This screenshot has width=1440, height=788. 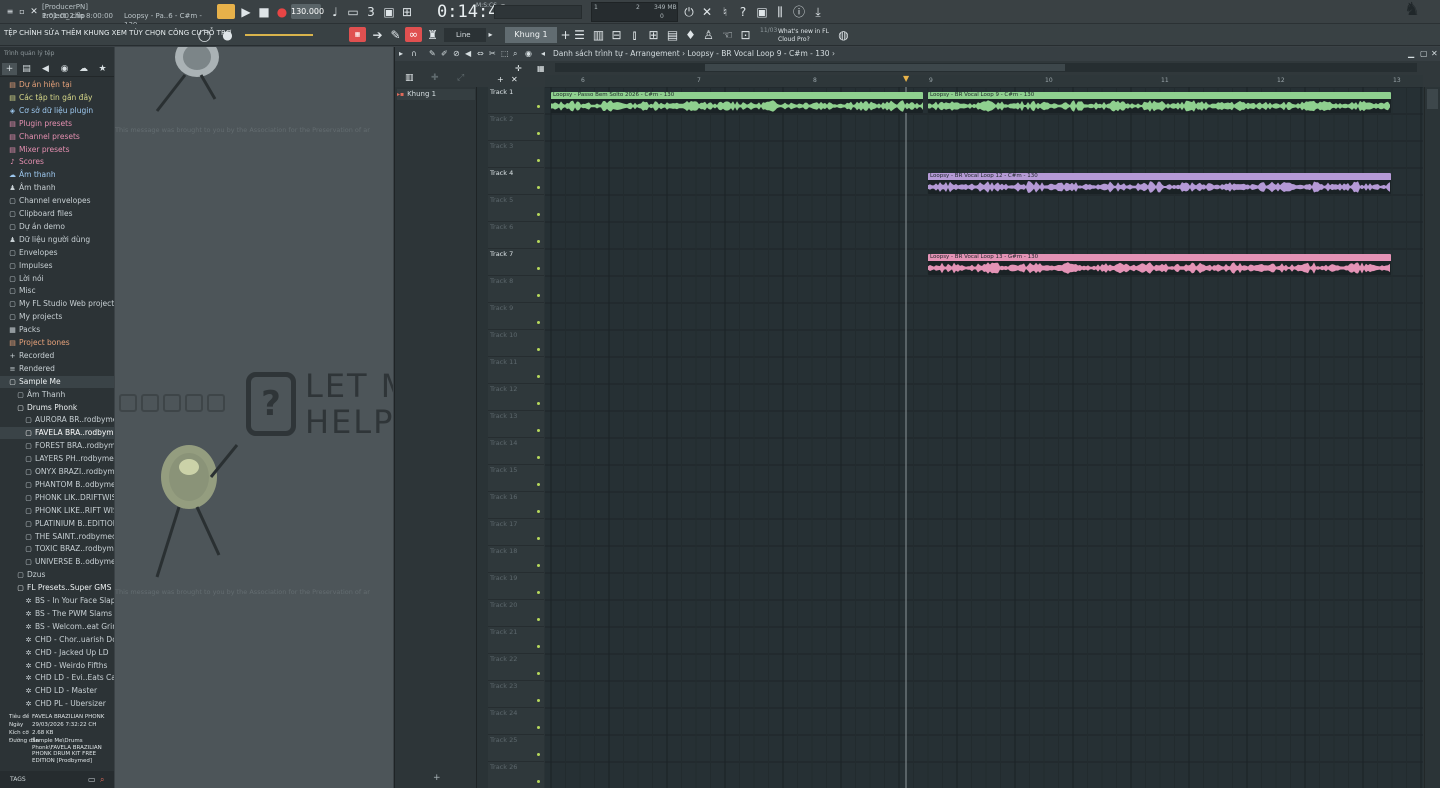 What do you see at coordinates (984, 81) in the screenshot?
I see `timeline-ruler: 6 7 8 9 10 11 12 13` at bounding box center [984, 81].